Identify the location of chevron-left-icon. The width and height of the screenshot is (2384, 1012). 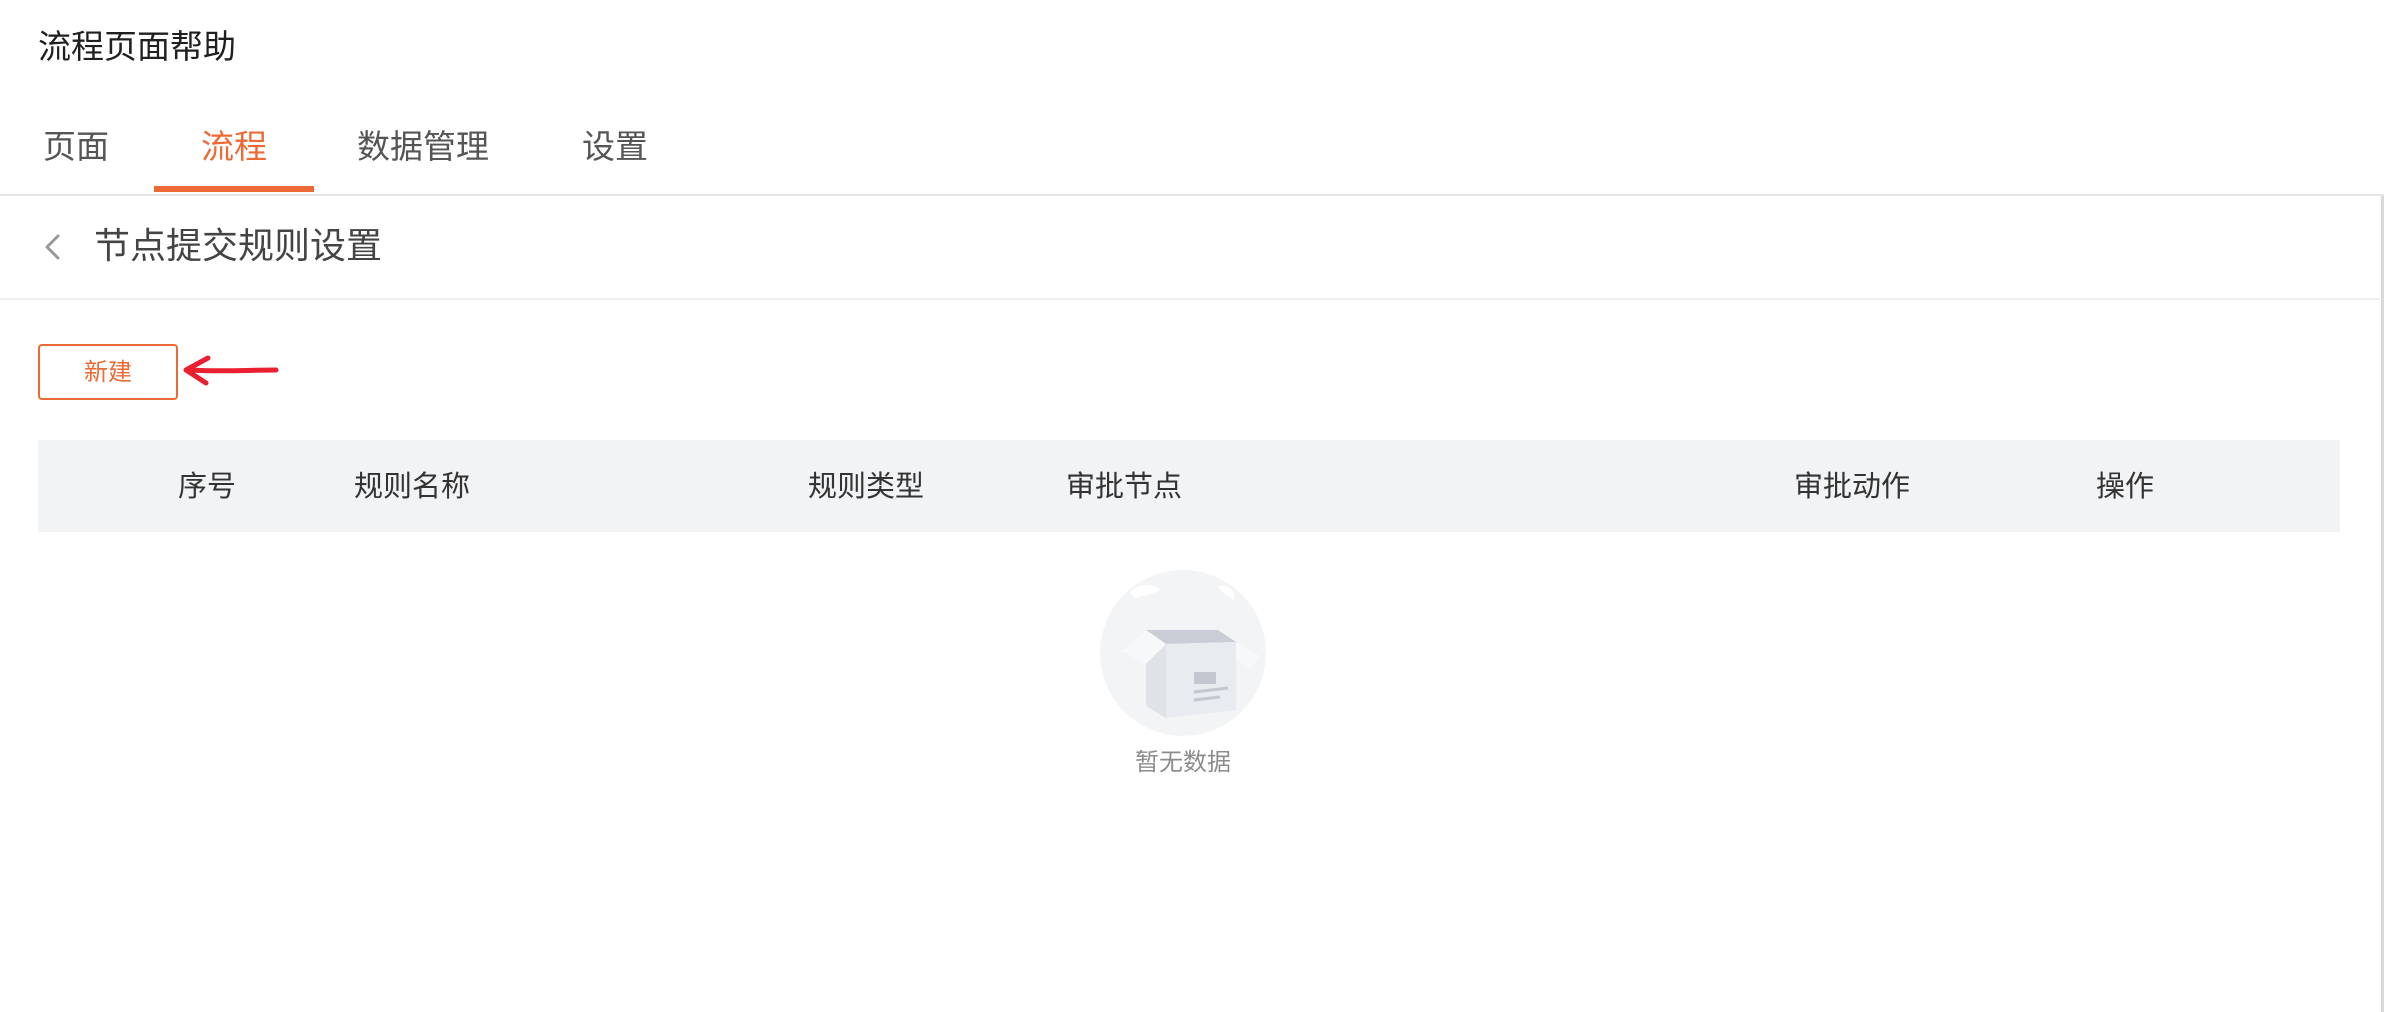
(53, 247).